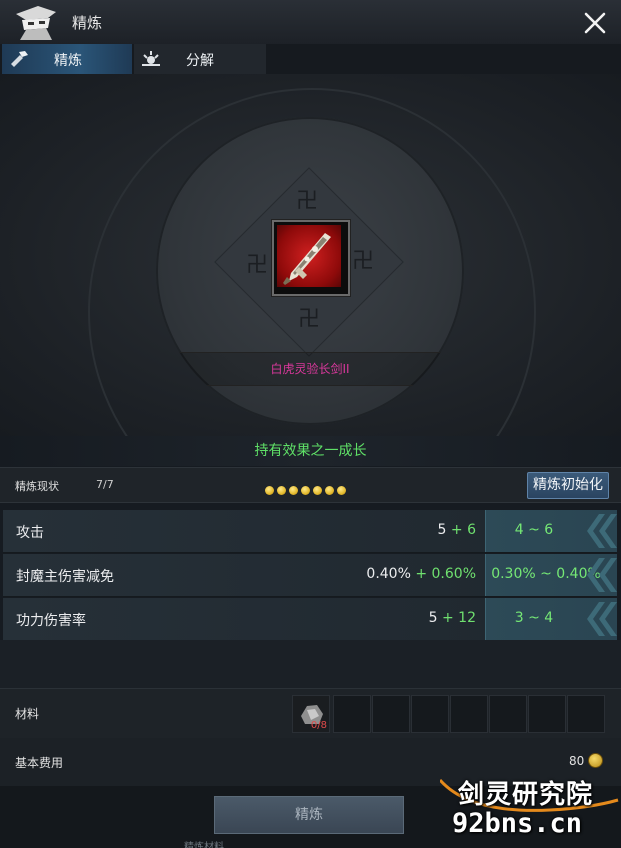 Image resolution: width=621 pixels, height=848 pixels. I want to click on footer-truncated-text: 精炼材料, so click(204, 845).